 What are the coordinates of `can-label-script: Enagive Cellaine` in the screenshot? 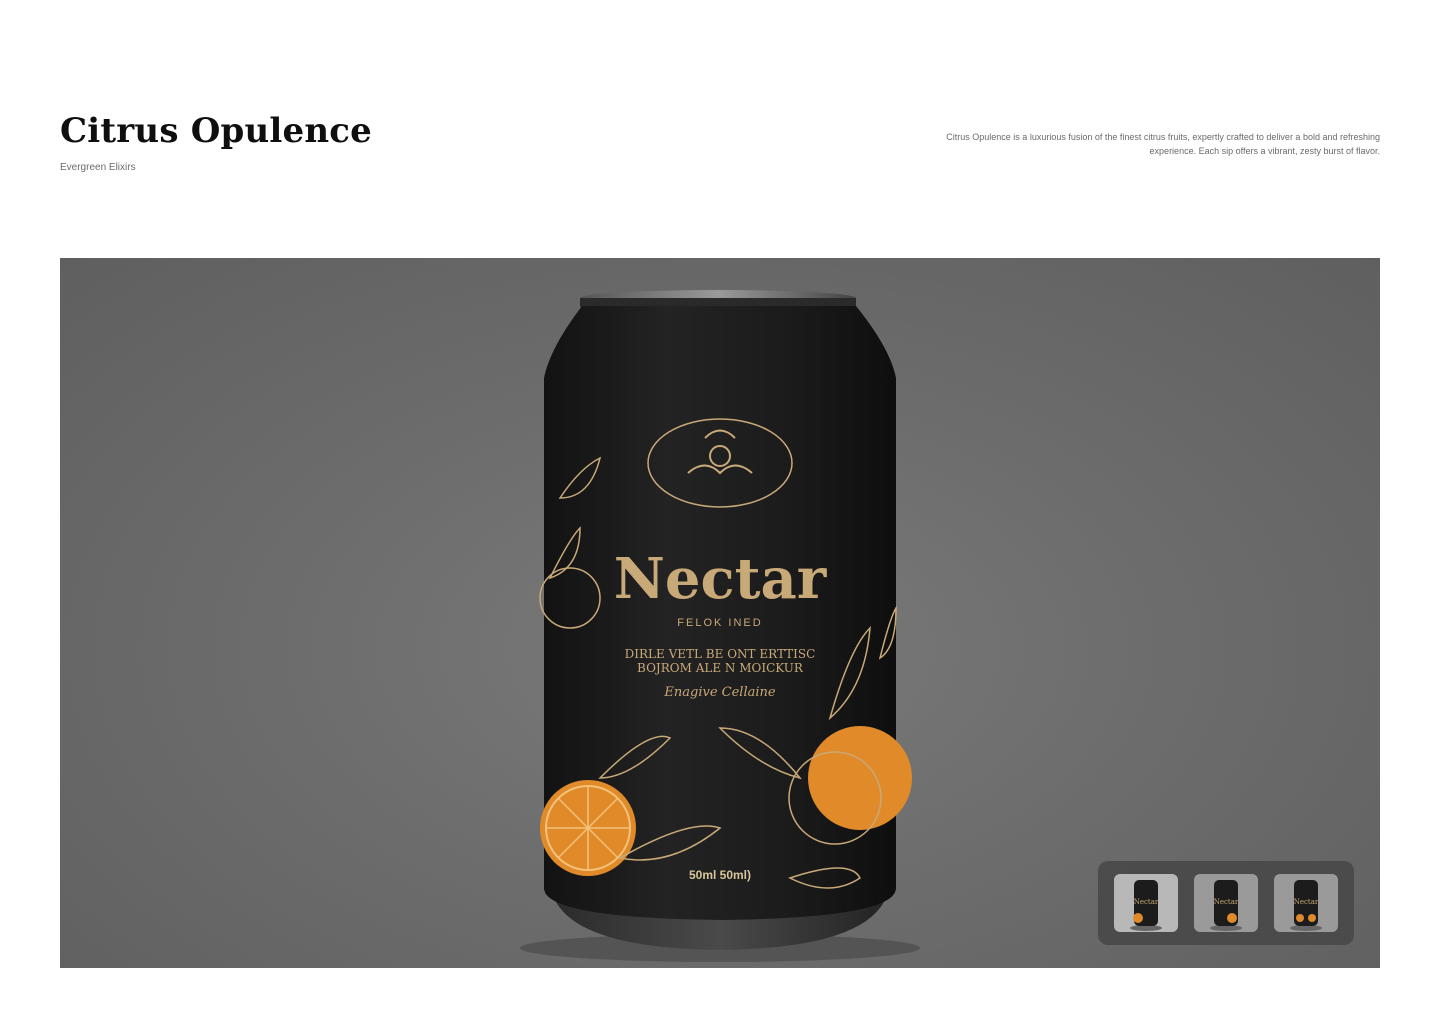 It's located at (719, 692).